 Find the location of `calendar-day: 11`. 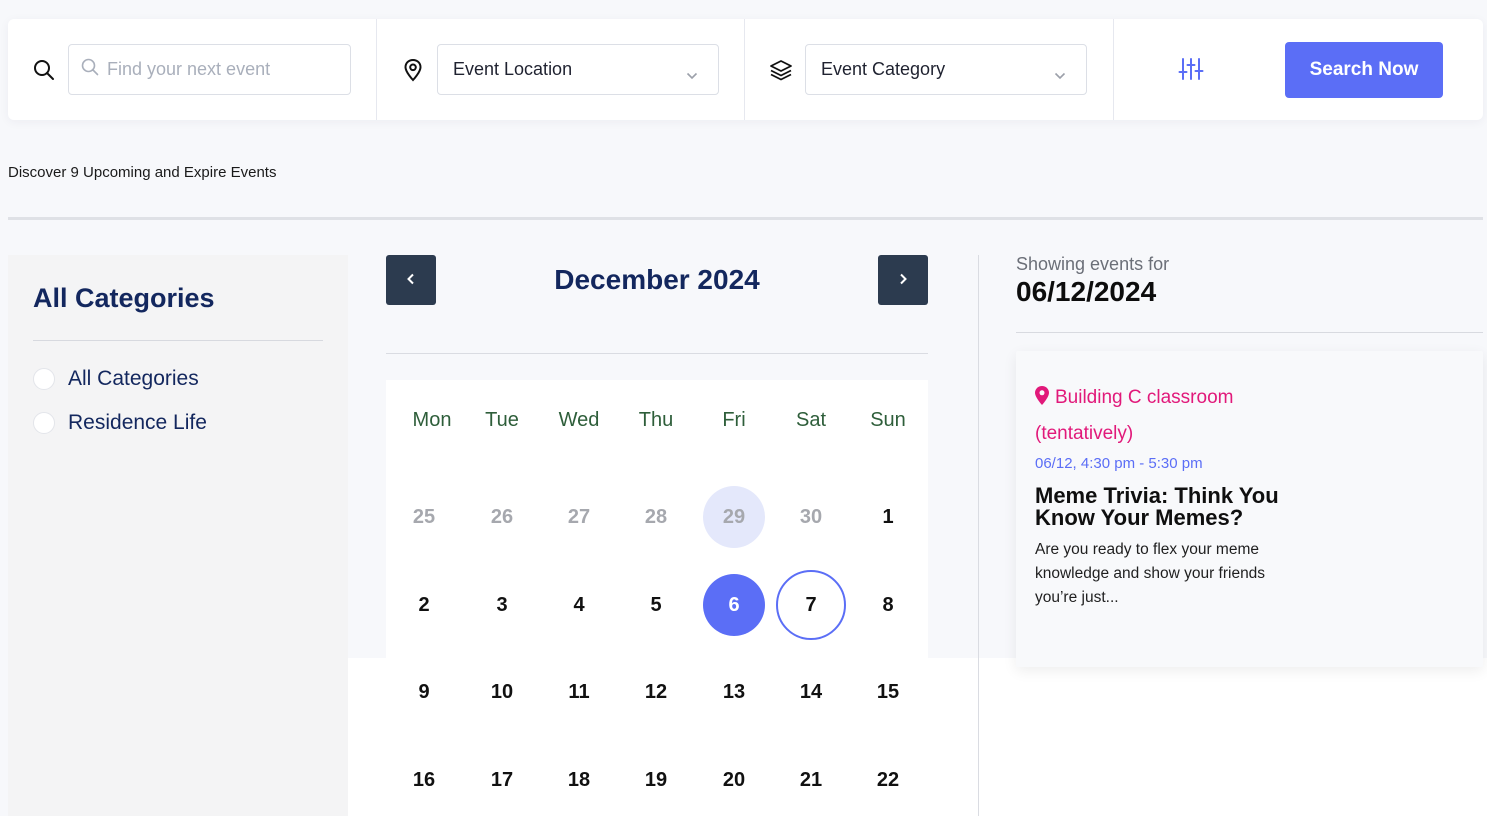

calendar-day: 11 is located at coordinates (579, 692).